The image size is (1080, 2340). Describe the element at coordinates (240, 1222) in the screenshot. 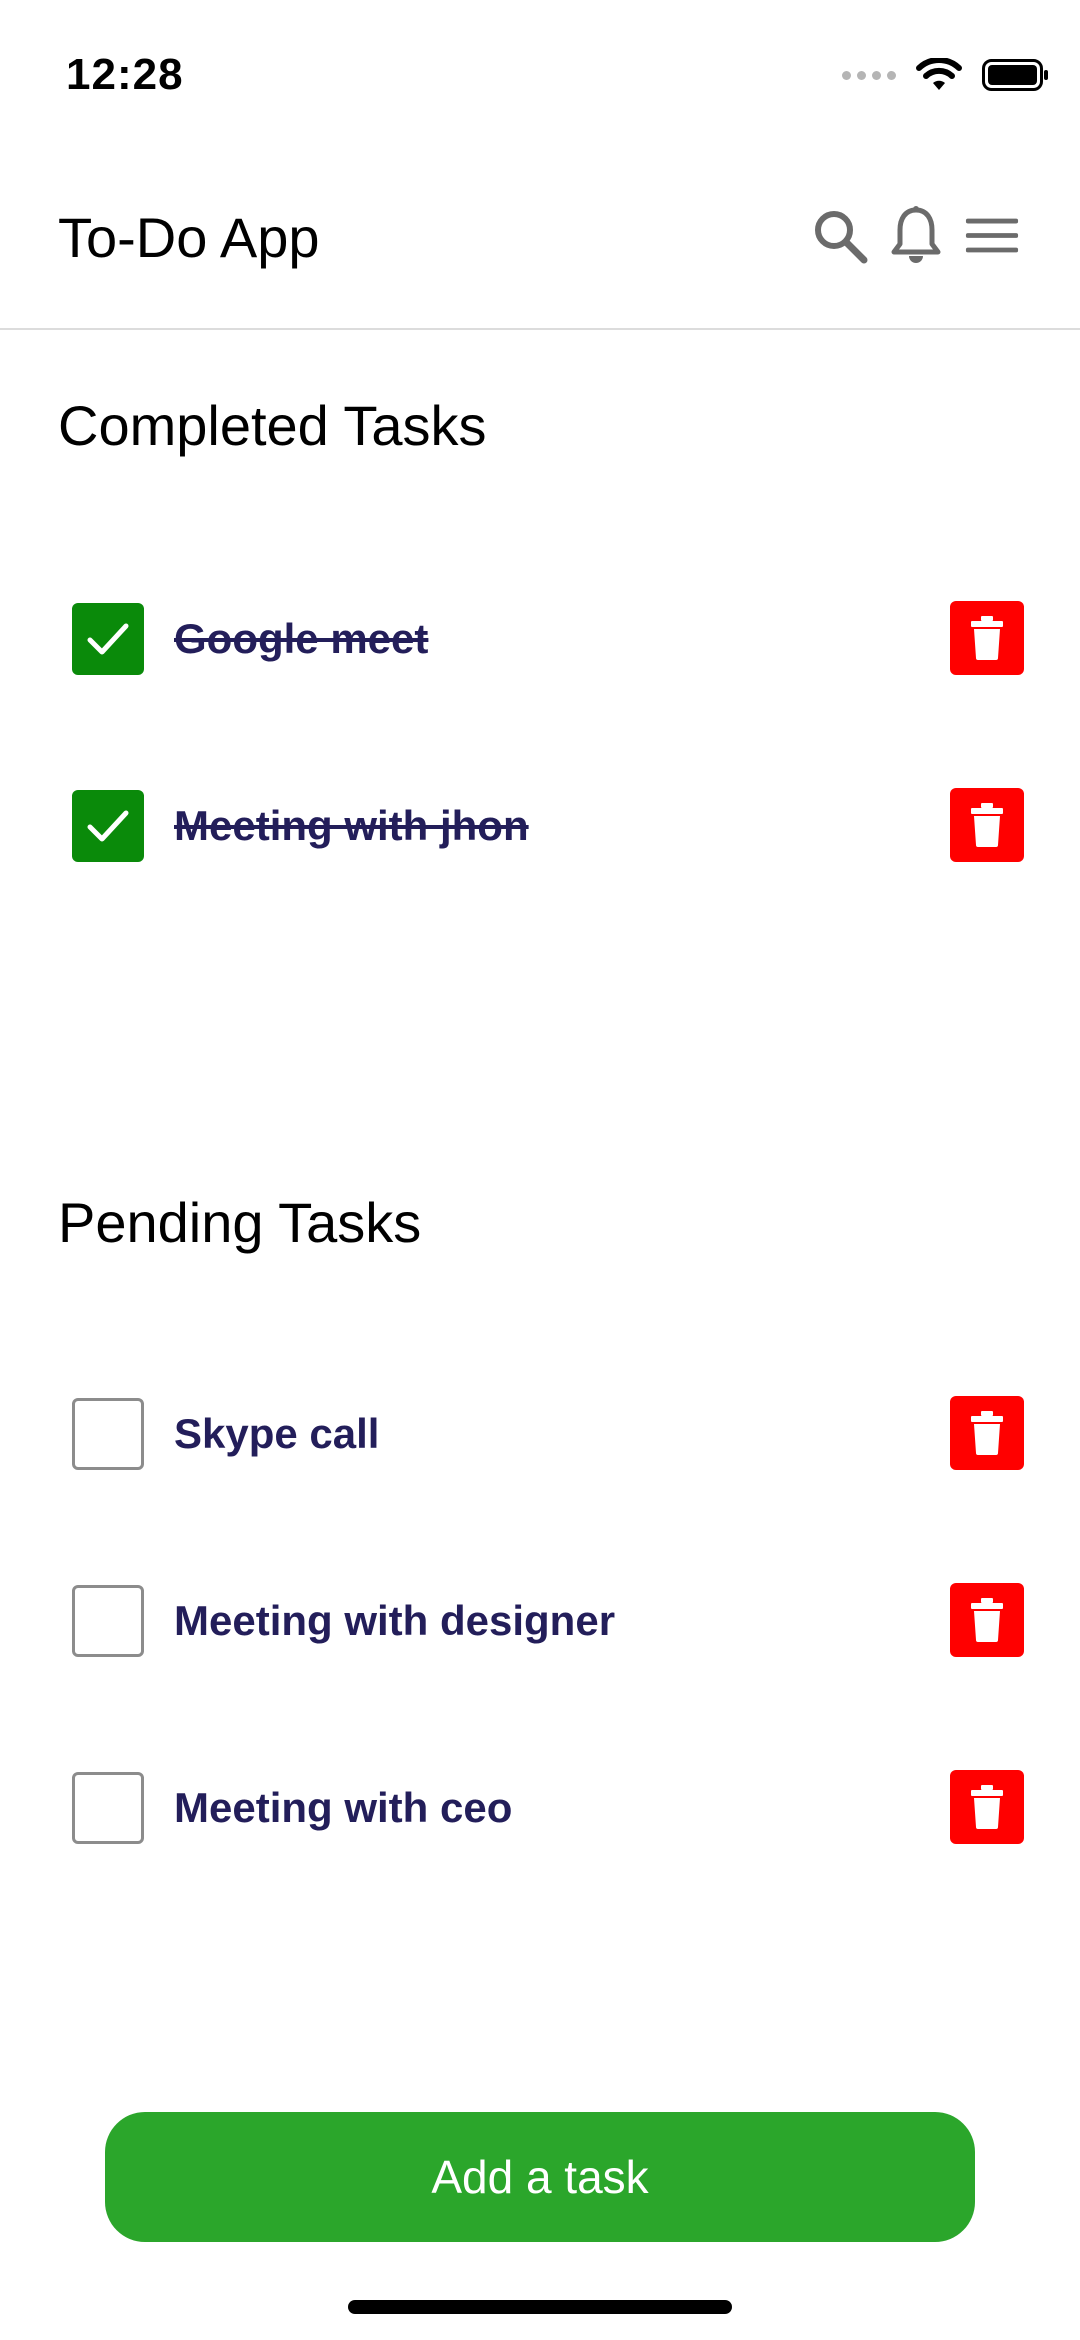

I see `pending-tasks-heading: Pending Tasks` at that location.